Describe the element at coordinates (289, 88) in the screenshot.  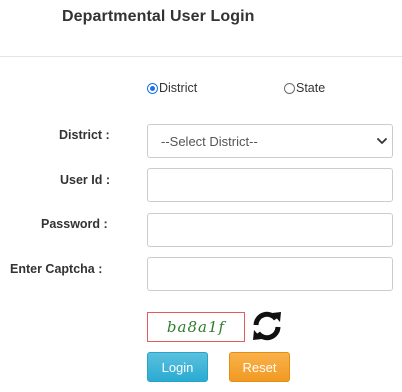
I see `state-radio-button` at that location.